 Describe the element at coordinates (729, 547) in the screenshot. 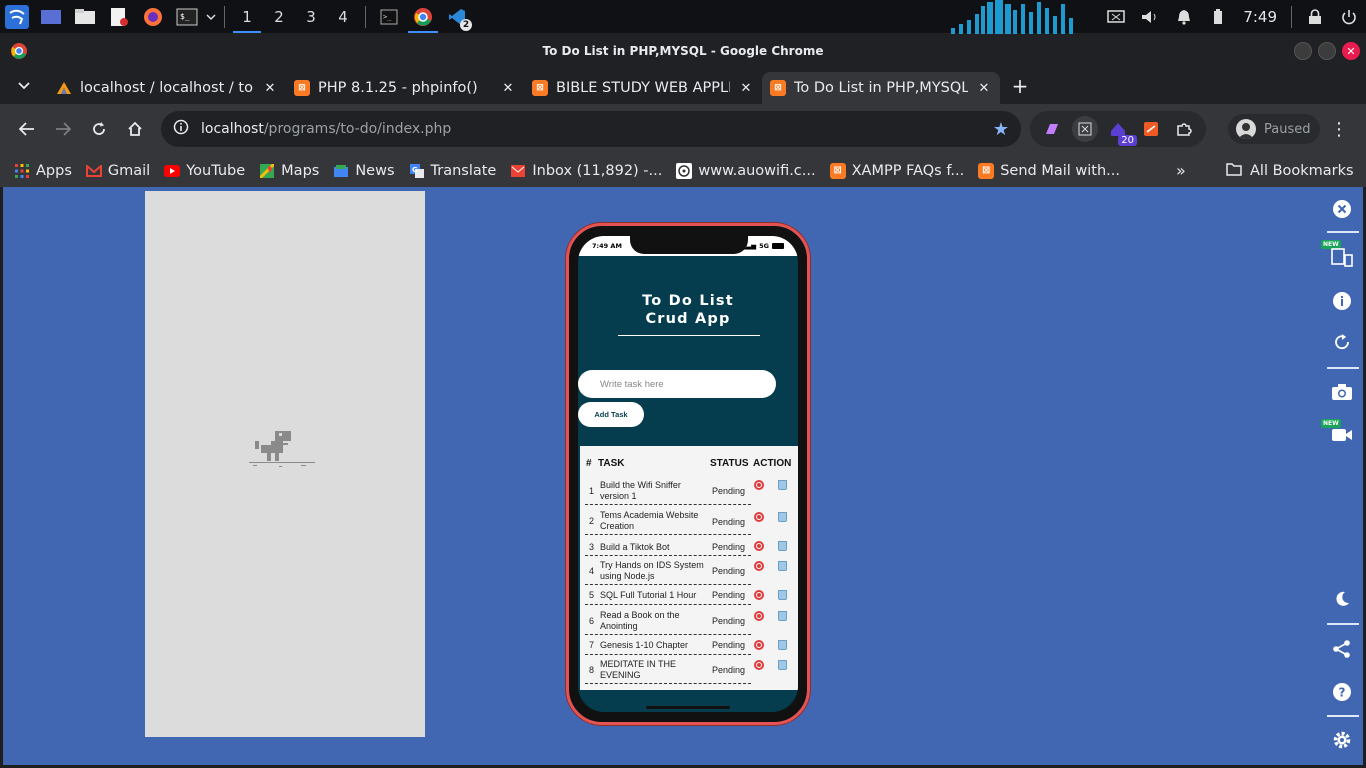

I see `row-status: Pending` at that location.